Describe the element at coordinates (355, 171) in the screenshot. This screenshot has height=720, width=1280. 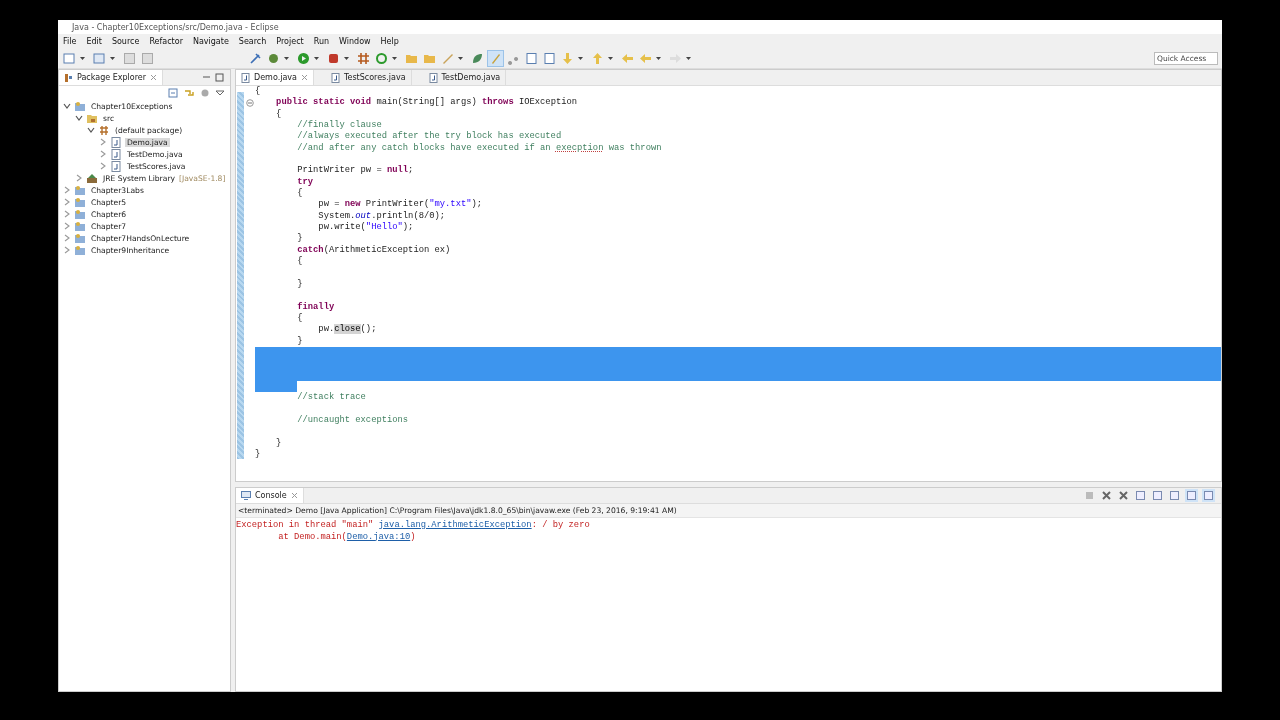
I see `code-line: PrintWriter pw = null;` at that location.